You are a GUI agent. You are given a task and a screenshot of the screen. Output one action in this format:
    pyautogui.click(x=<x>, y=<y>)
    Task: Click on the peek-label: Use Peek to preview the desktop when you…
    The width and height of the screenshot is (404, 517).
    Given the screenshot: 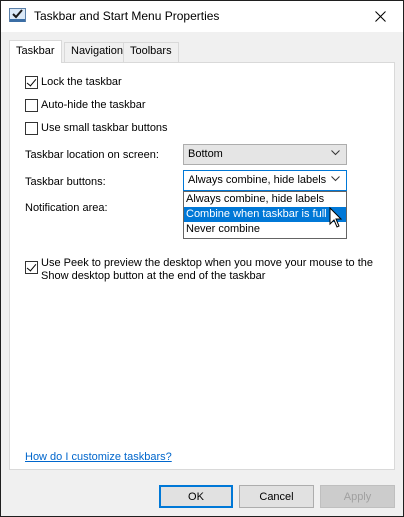 What is the action you would take?
    pyautogui.click(x=207, y=269)
    